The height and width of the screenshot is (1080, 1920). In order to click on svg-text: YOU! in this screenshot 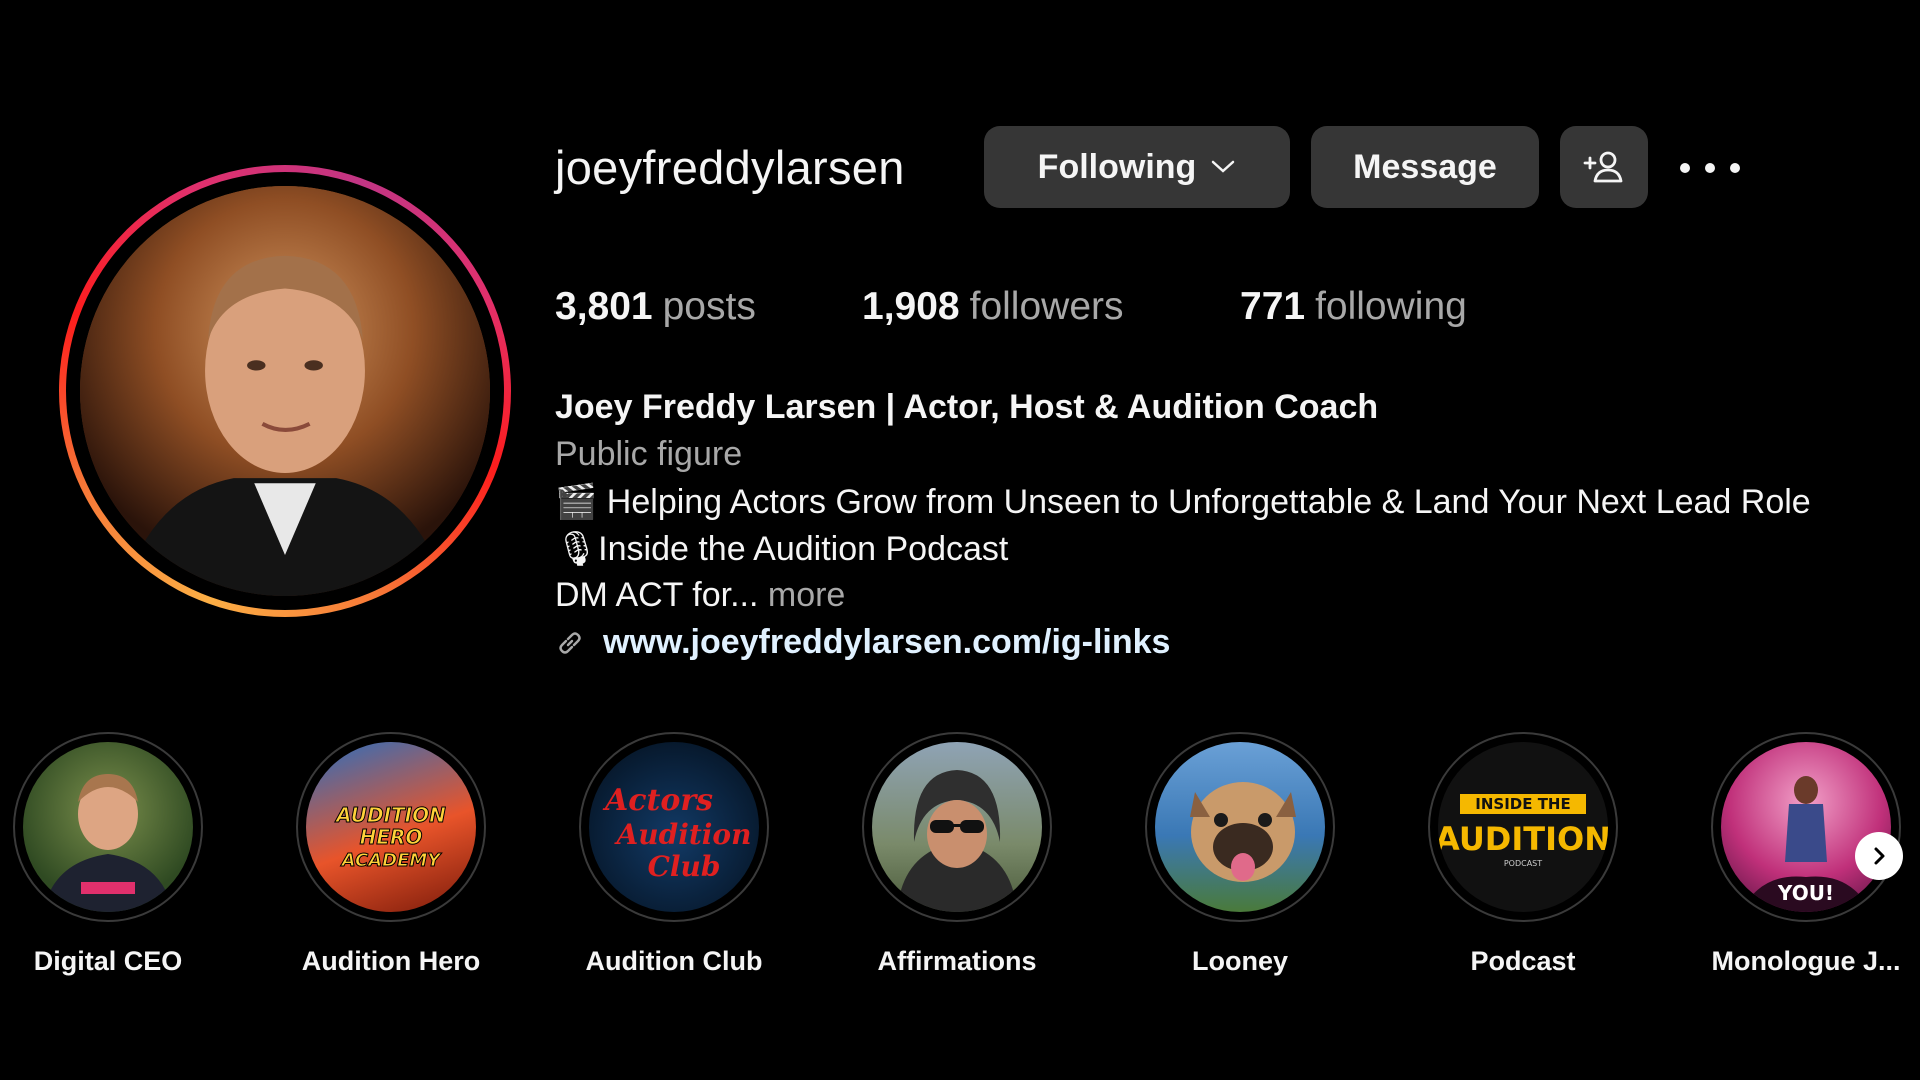, I will do `click(1805, 893)`.